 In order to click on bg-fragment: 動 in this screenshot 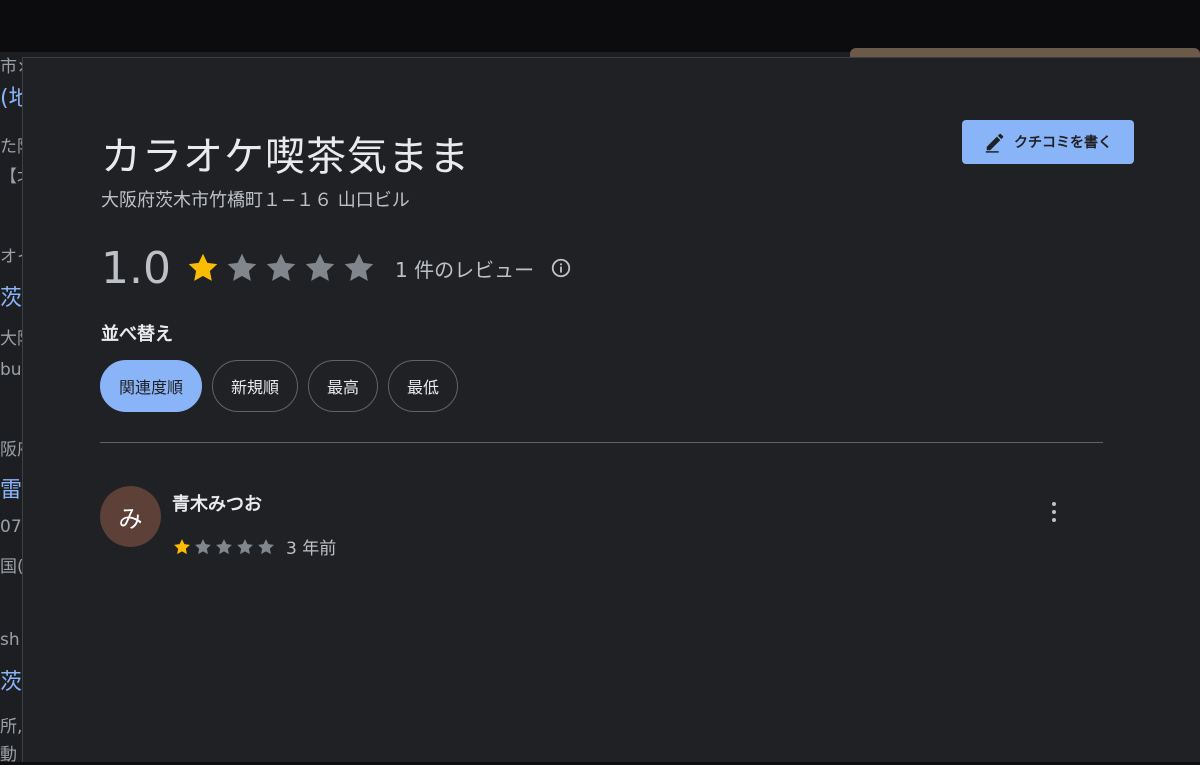, I will do `click(8, 755)`.